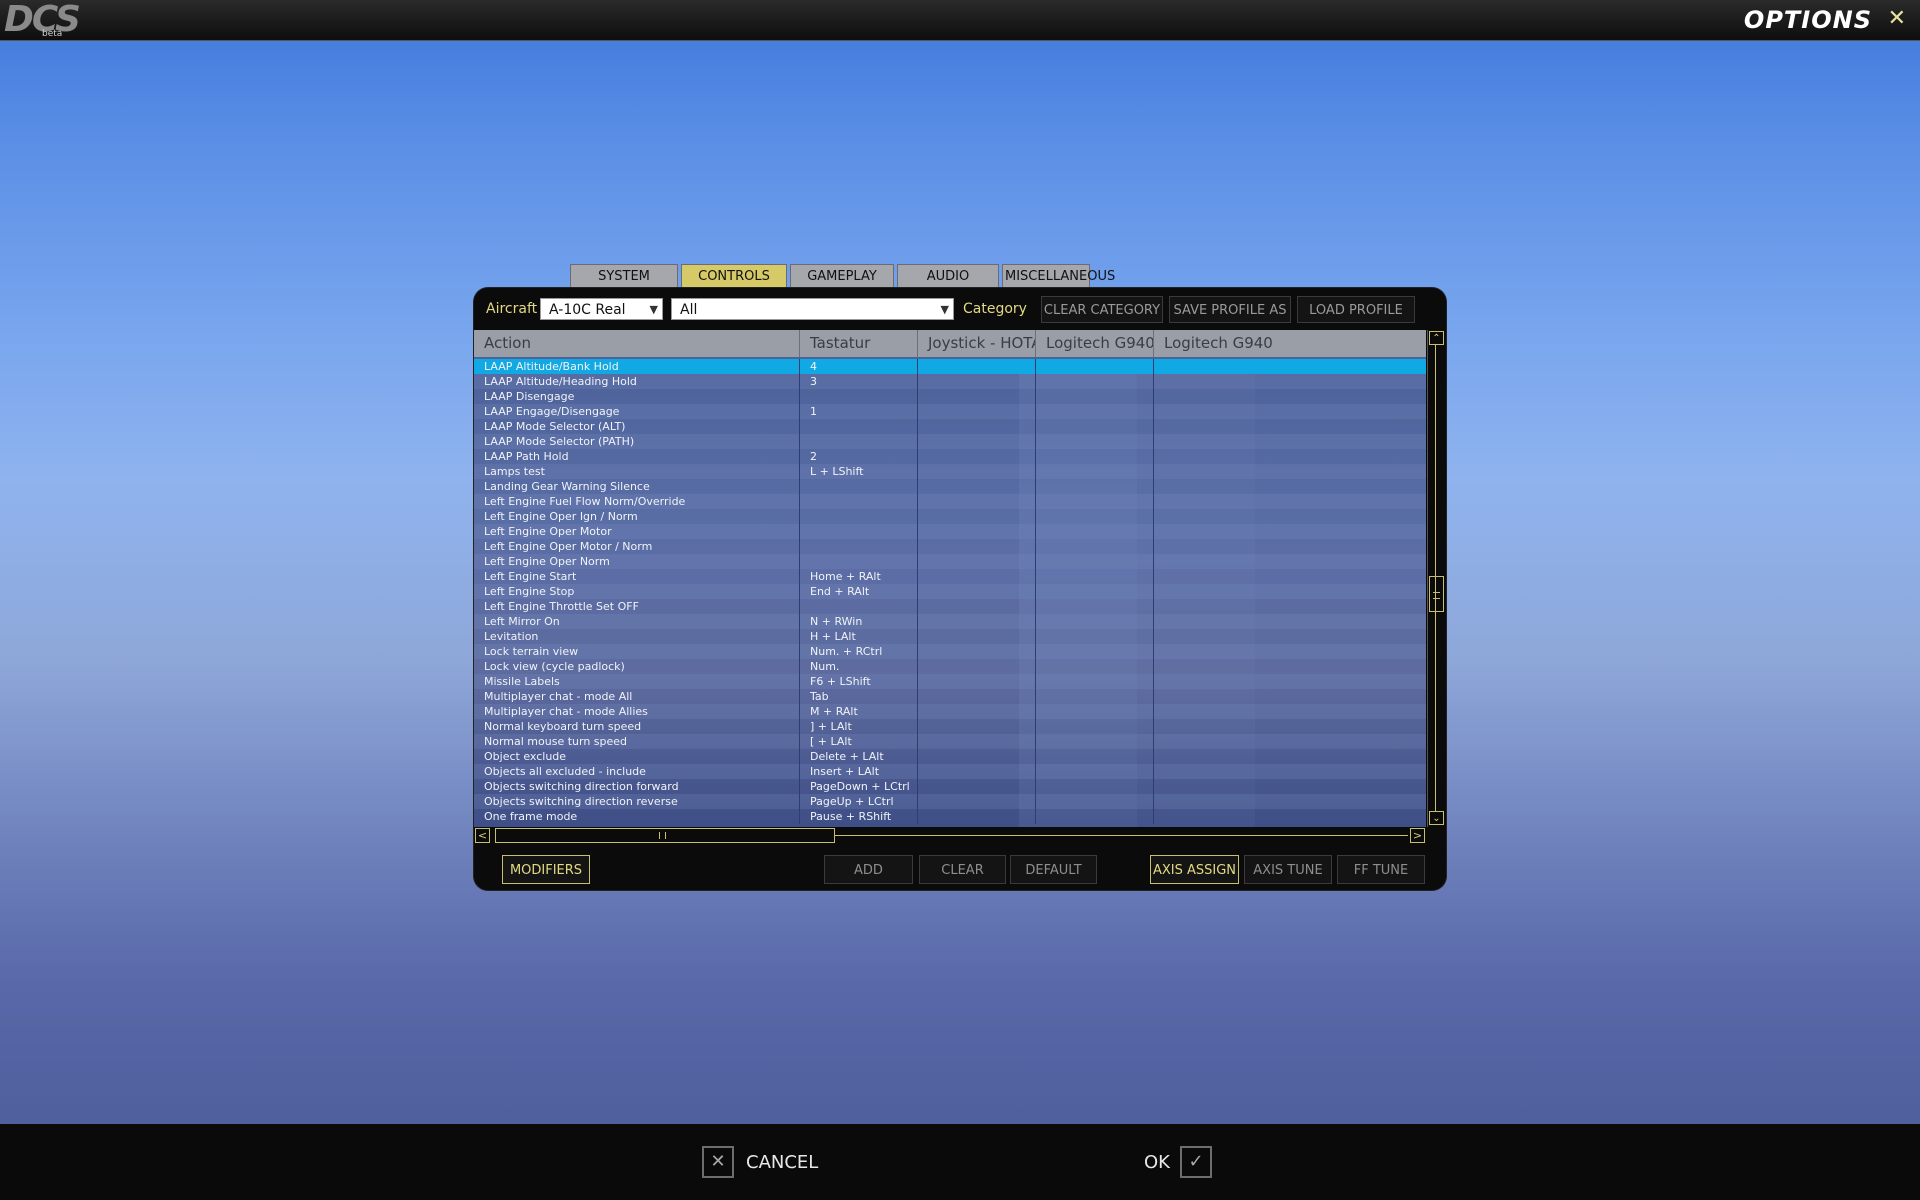  What do you see at coordinates (950, 726) in the screenshot?
I see `table-row: Normal keyboard turn speed] + LAlt` at bounding box center [950, 726].